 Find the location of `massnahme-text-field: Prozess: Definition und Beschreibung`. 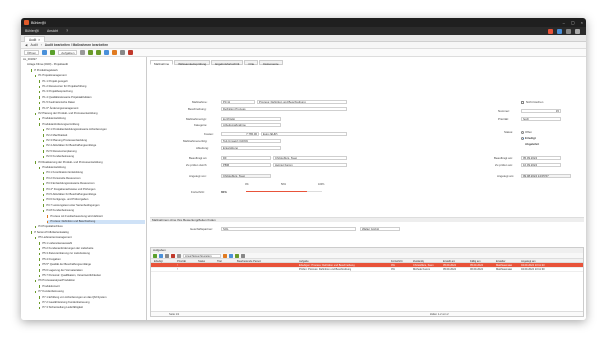

massnahme-text-field: Prozess: Definition und Beschreibung is located at coordinates (302, 101).